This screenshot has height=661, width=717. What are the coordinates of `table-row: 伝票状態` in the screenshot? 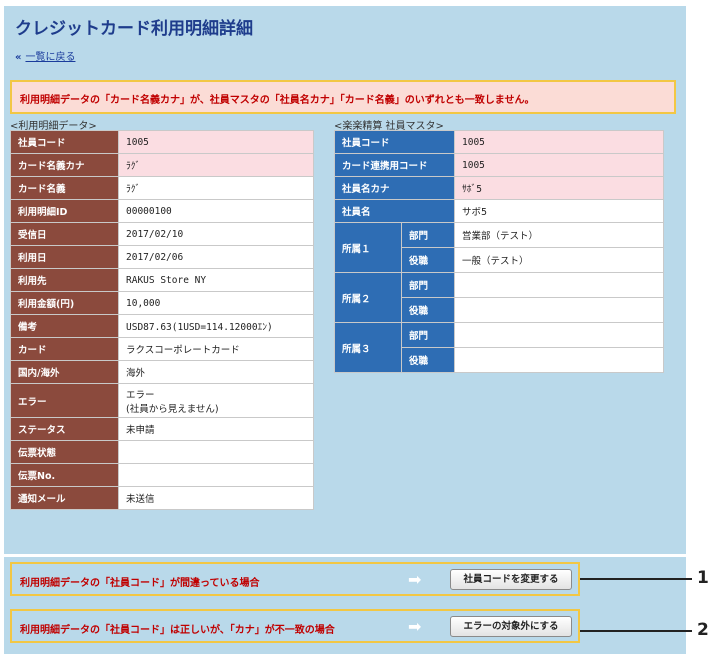 It's located at (162, 452).